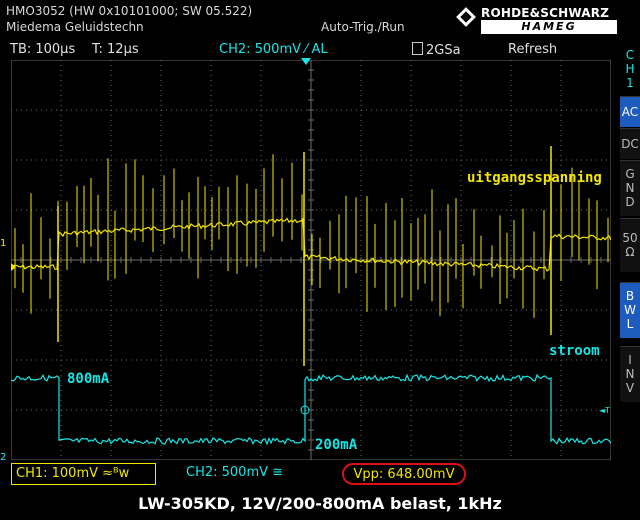 This screenshot has width=640, height=520. Describe the element at coordinates (42, 49) in the screenshot. I see `timebase: TB: 100µs` at that location.